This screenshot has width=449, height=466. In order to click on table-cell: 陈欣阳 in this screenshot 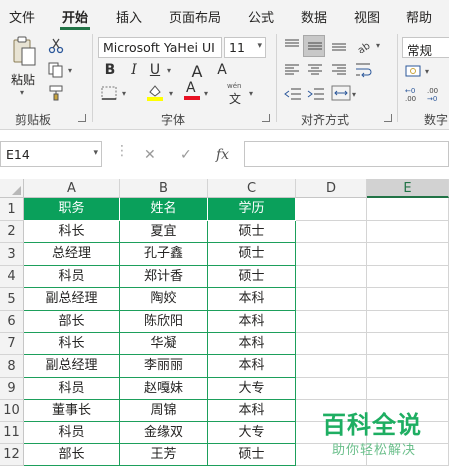, I will do `click(164, 322)`.